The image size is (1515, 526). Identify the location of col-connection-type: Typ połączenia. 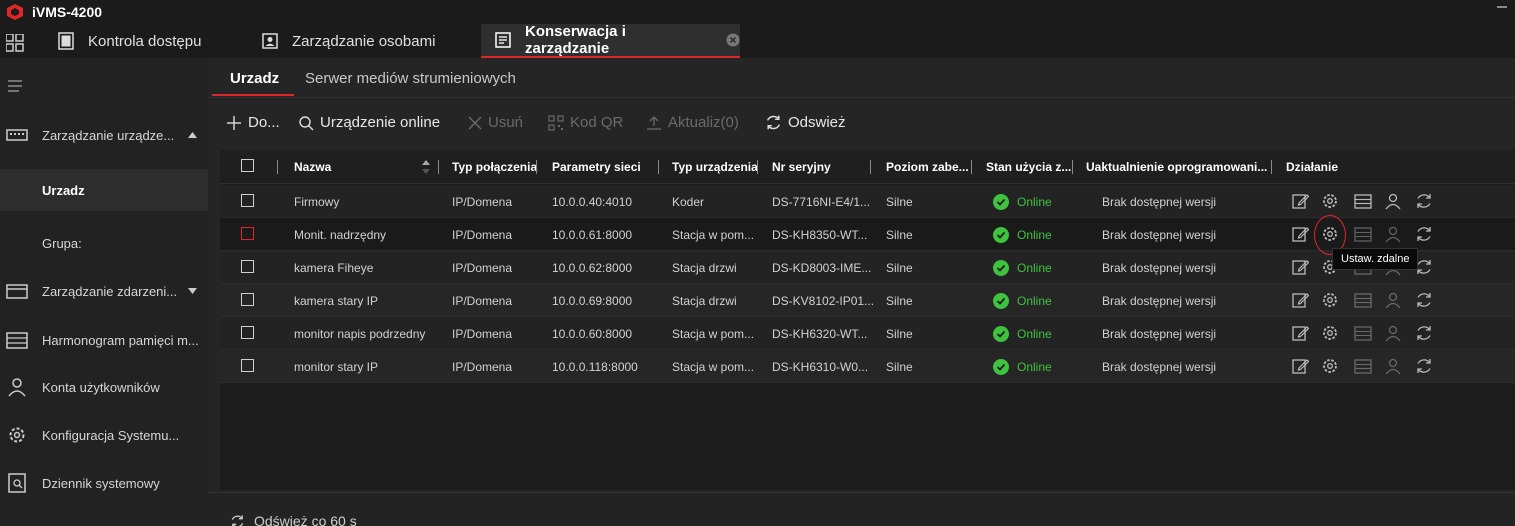
(494, 167).